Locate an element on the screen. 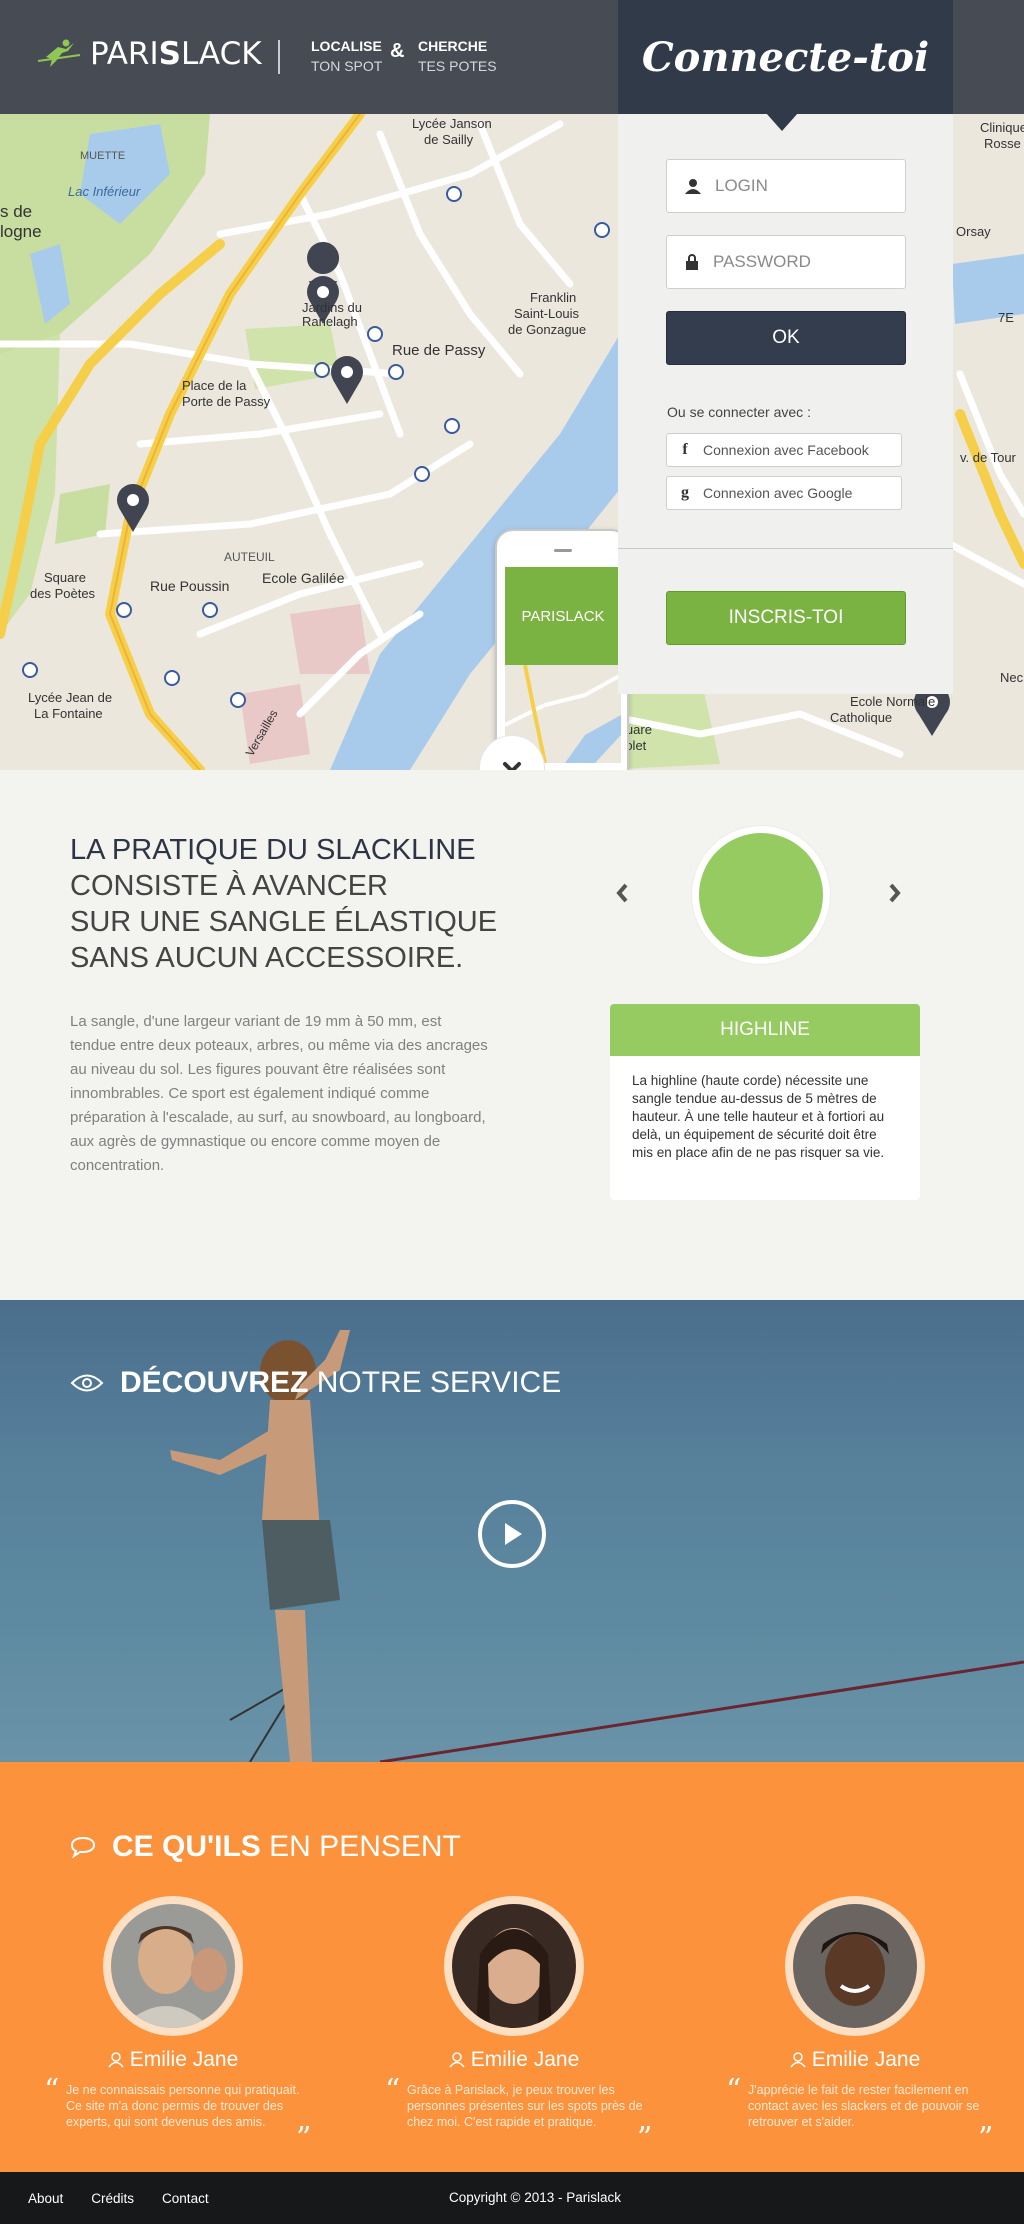  highline-card-title: HIGHLINE is located at coordinates (765, 1030).